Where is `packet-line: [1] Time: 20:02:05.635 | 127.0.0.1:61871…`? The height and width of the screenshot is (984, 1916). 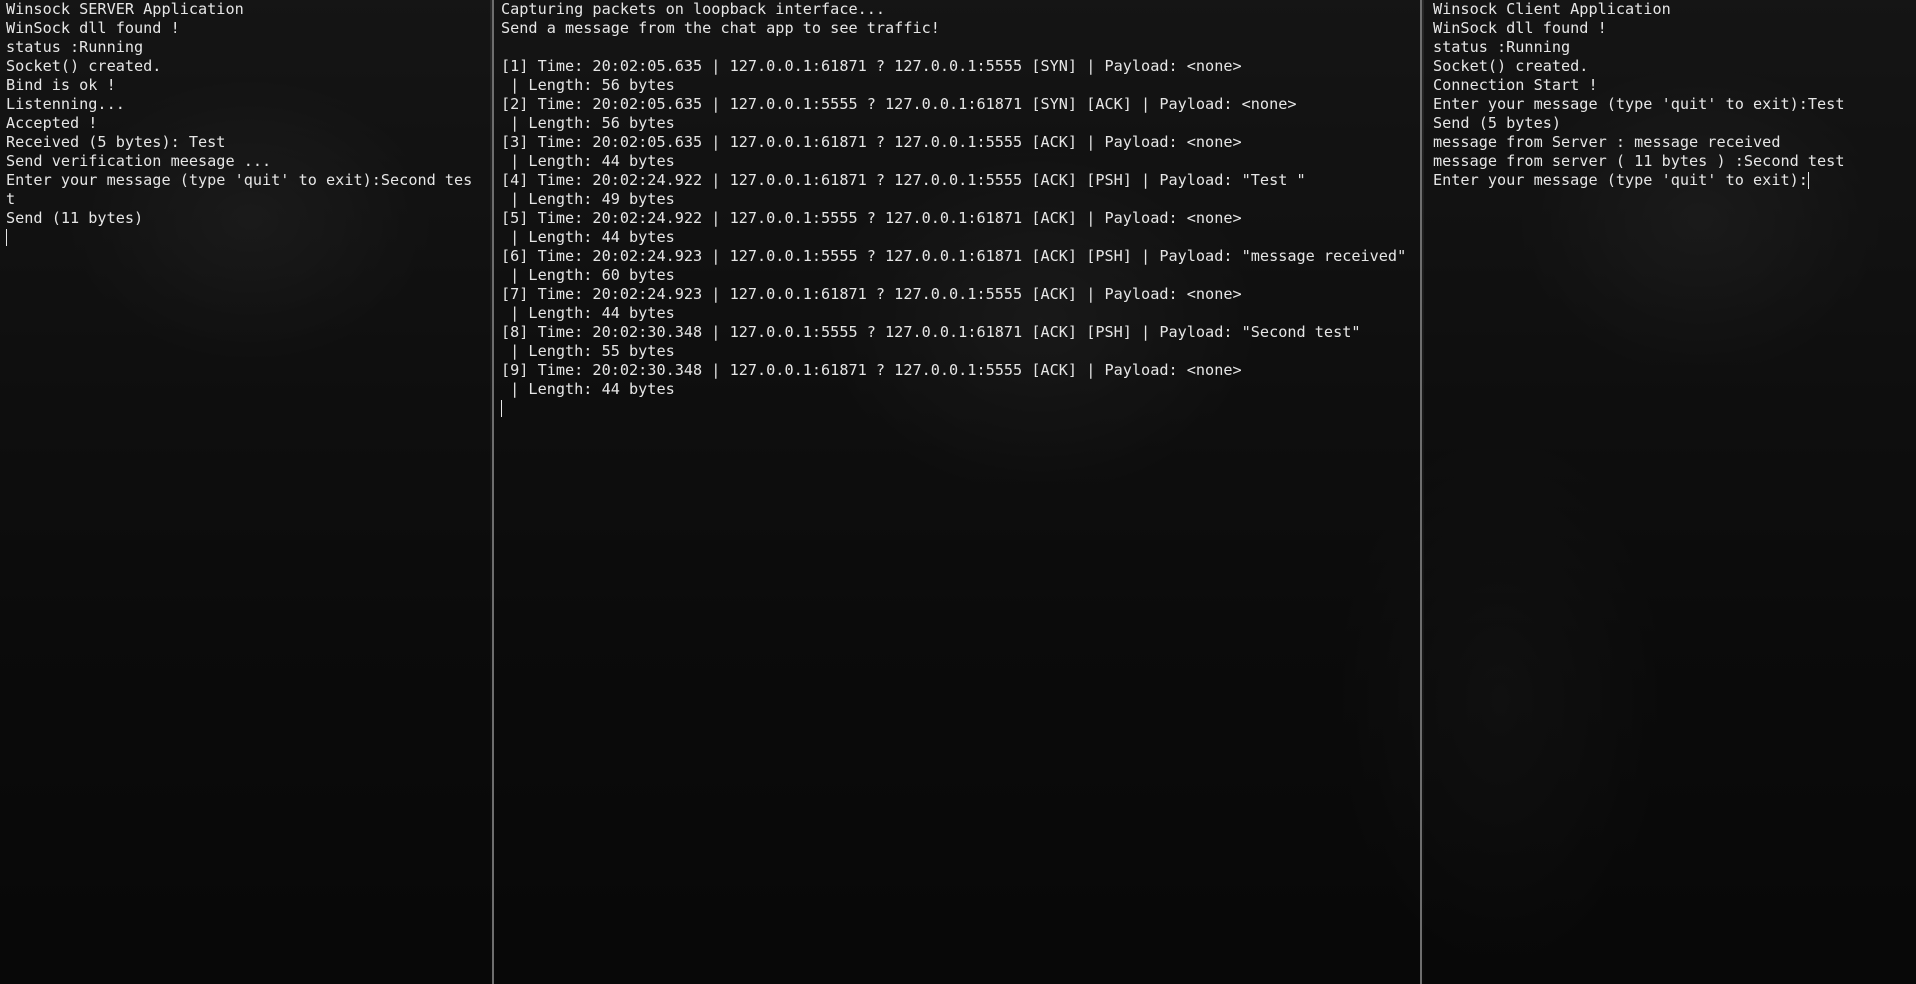 packet-line: [1] Time: 20:02:05.635 | 127.0.0.1:61871… is located at coordinates (871, 66).